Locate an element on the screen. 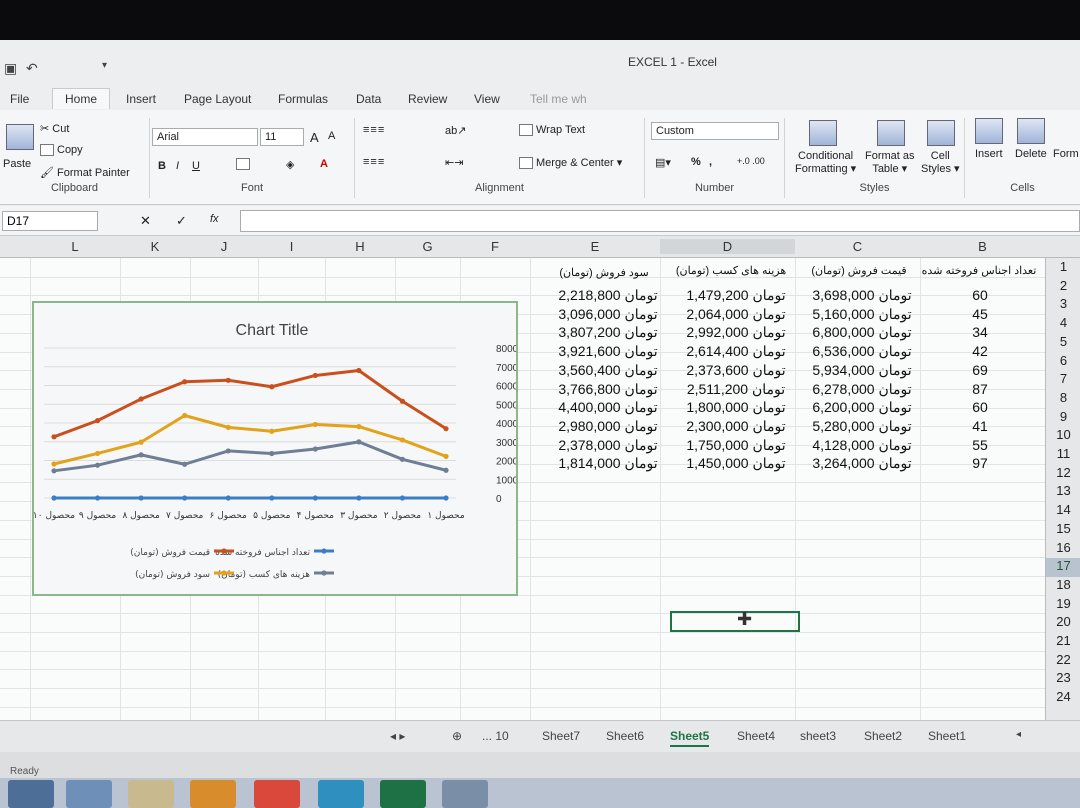 This screenshot has height=808, width=1080. cell-d7: تومان 2,511,200 is located at coordinates (736, 389).